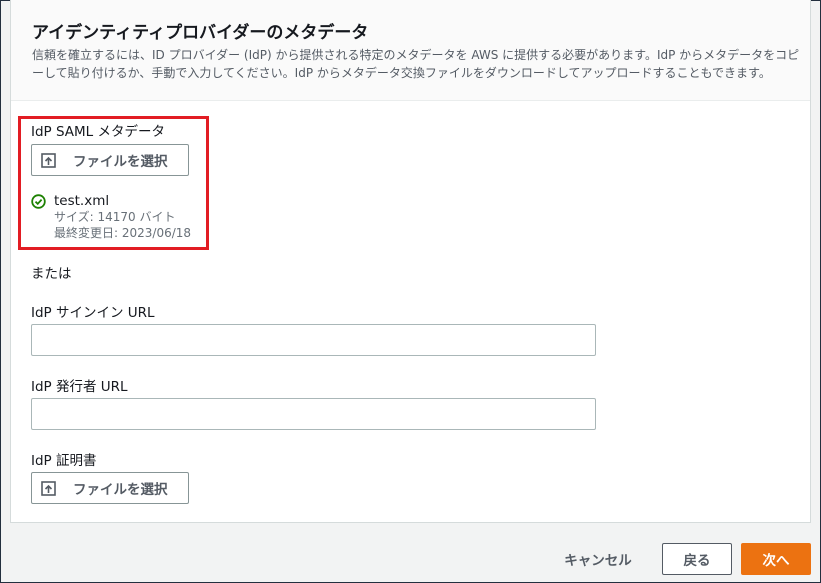  I want to click on signin-url-label: IdP サインイン URL, so click(93, 313).